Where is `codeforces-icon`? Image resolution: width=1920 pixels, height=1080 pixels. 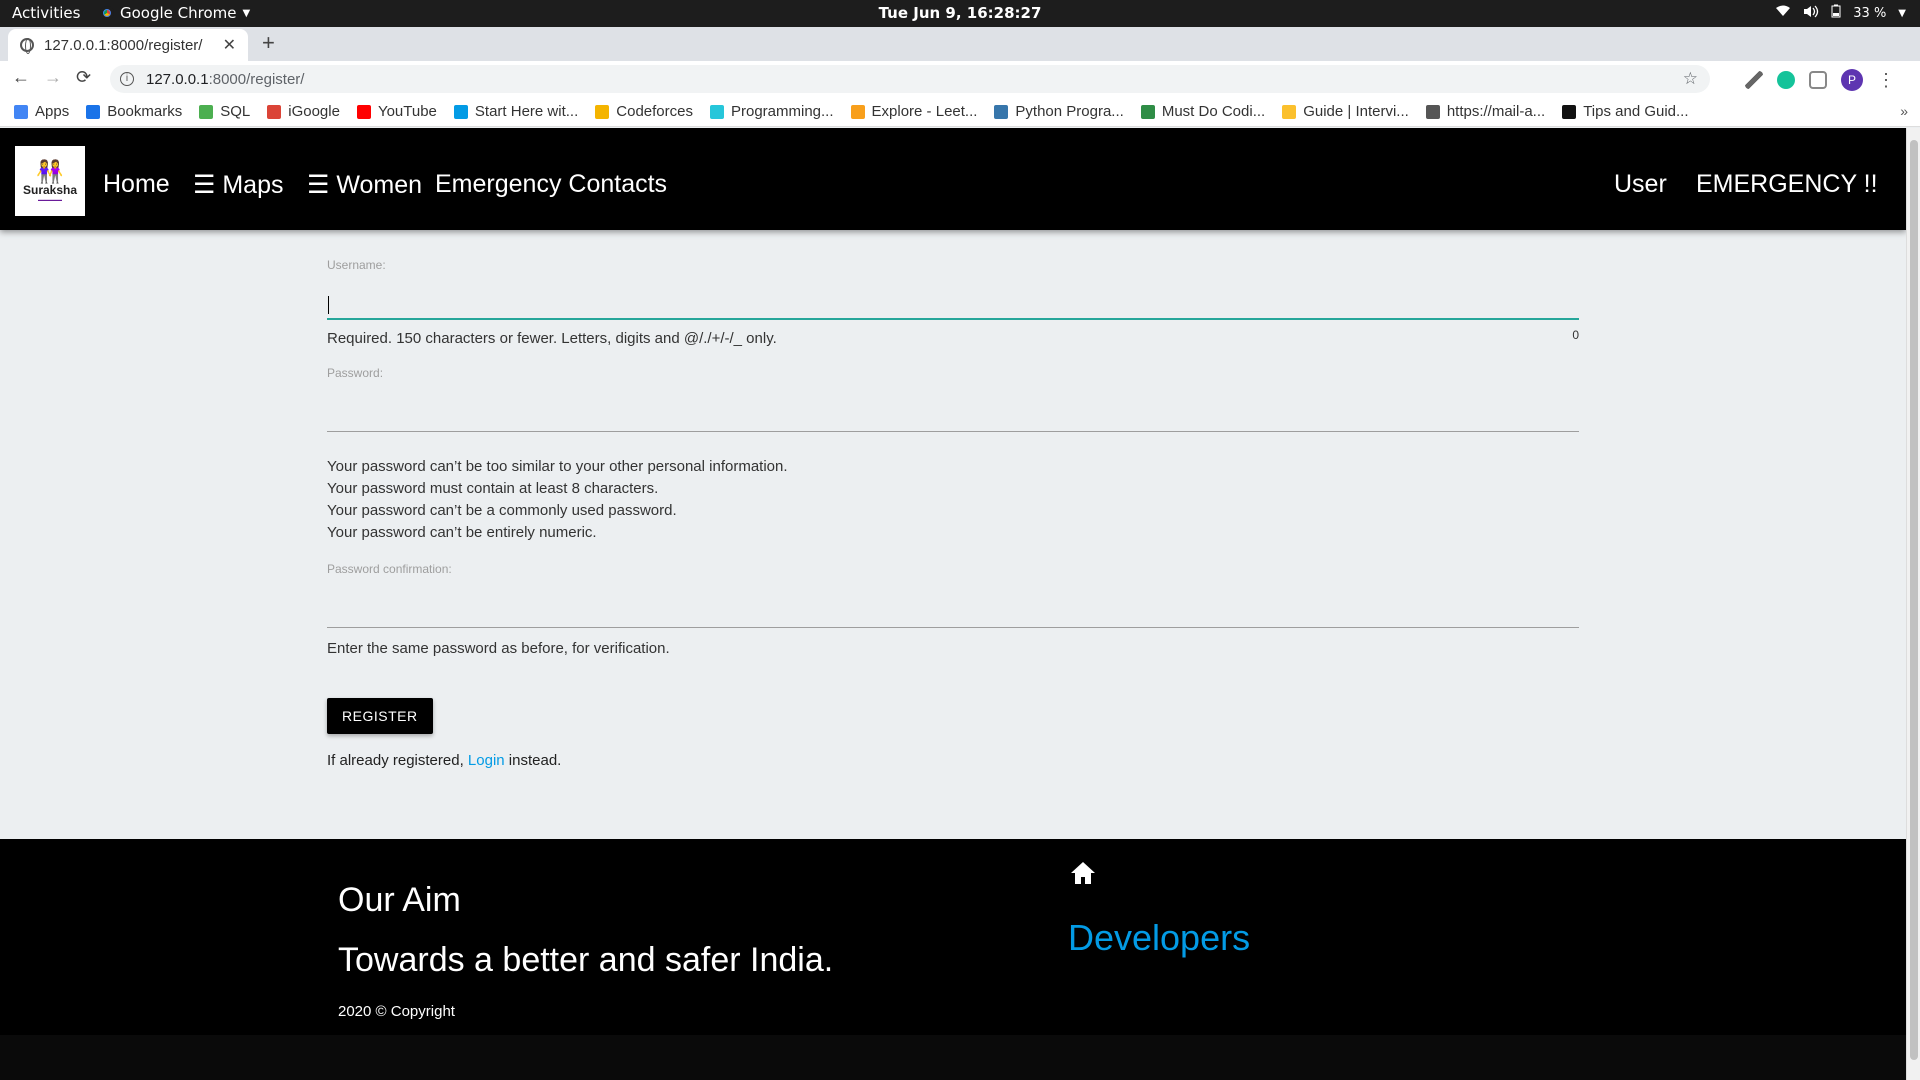
codeforces-icon is located at coordinates (602, 111).